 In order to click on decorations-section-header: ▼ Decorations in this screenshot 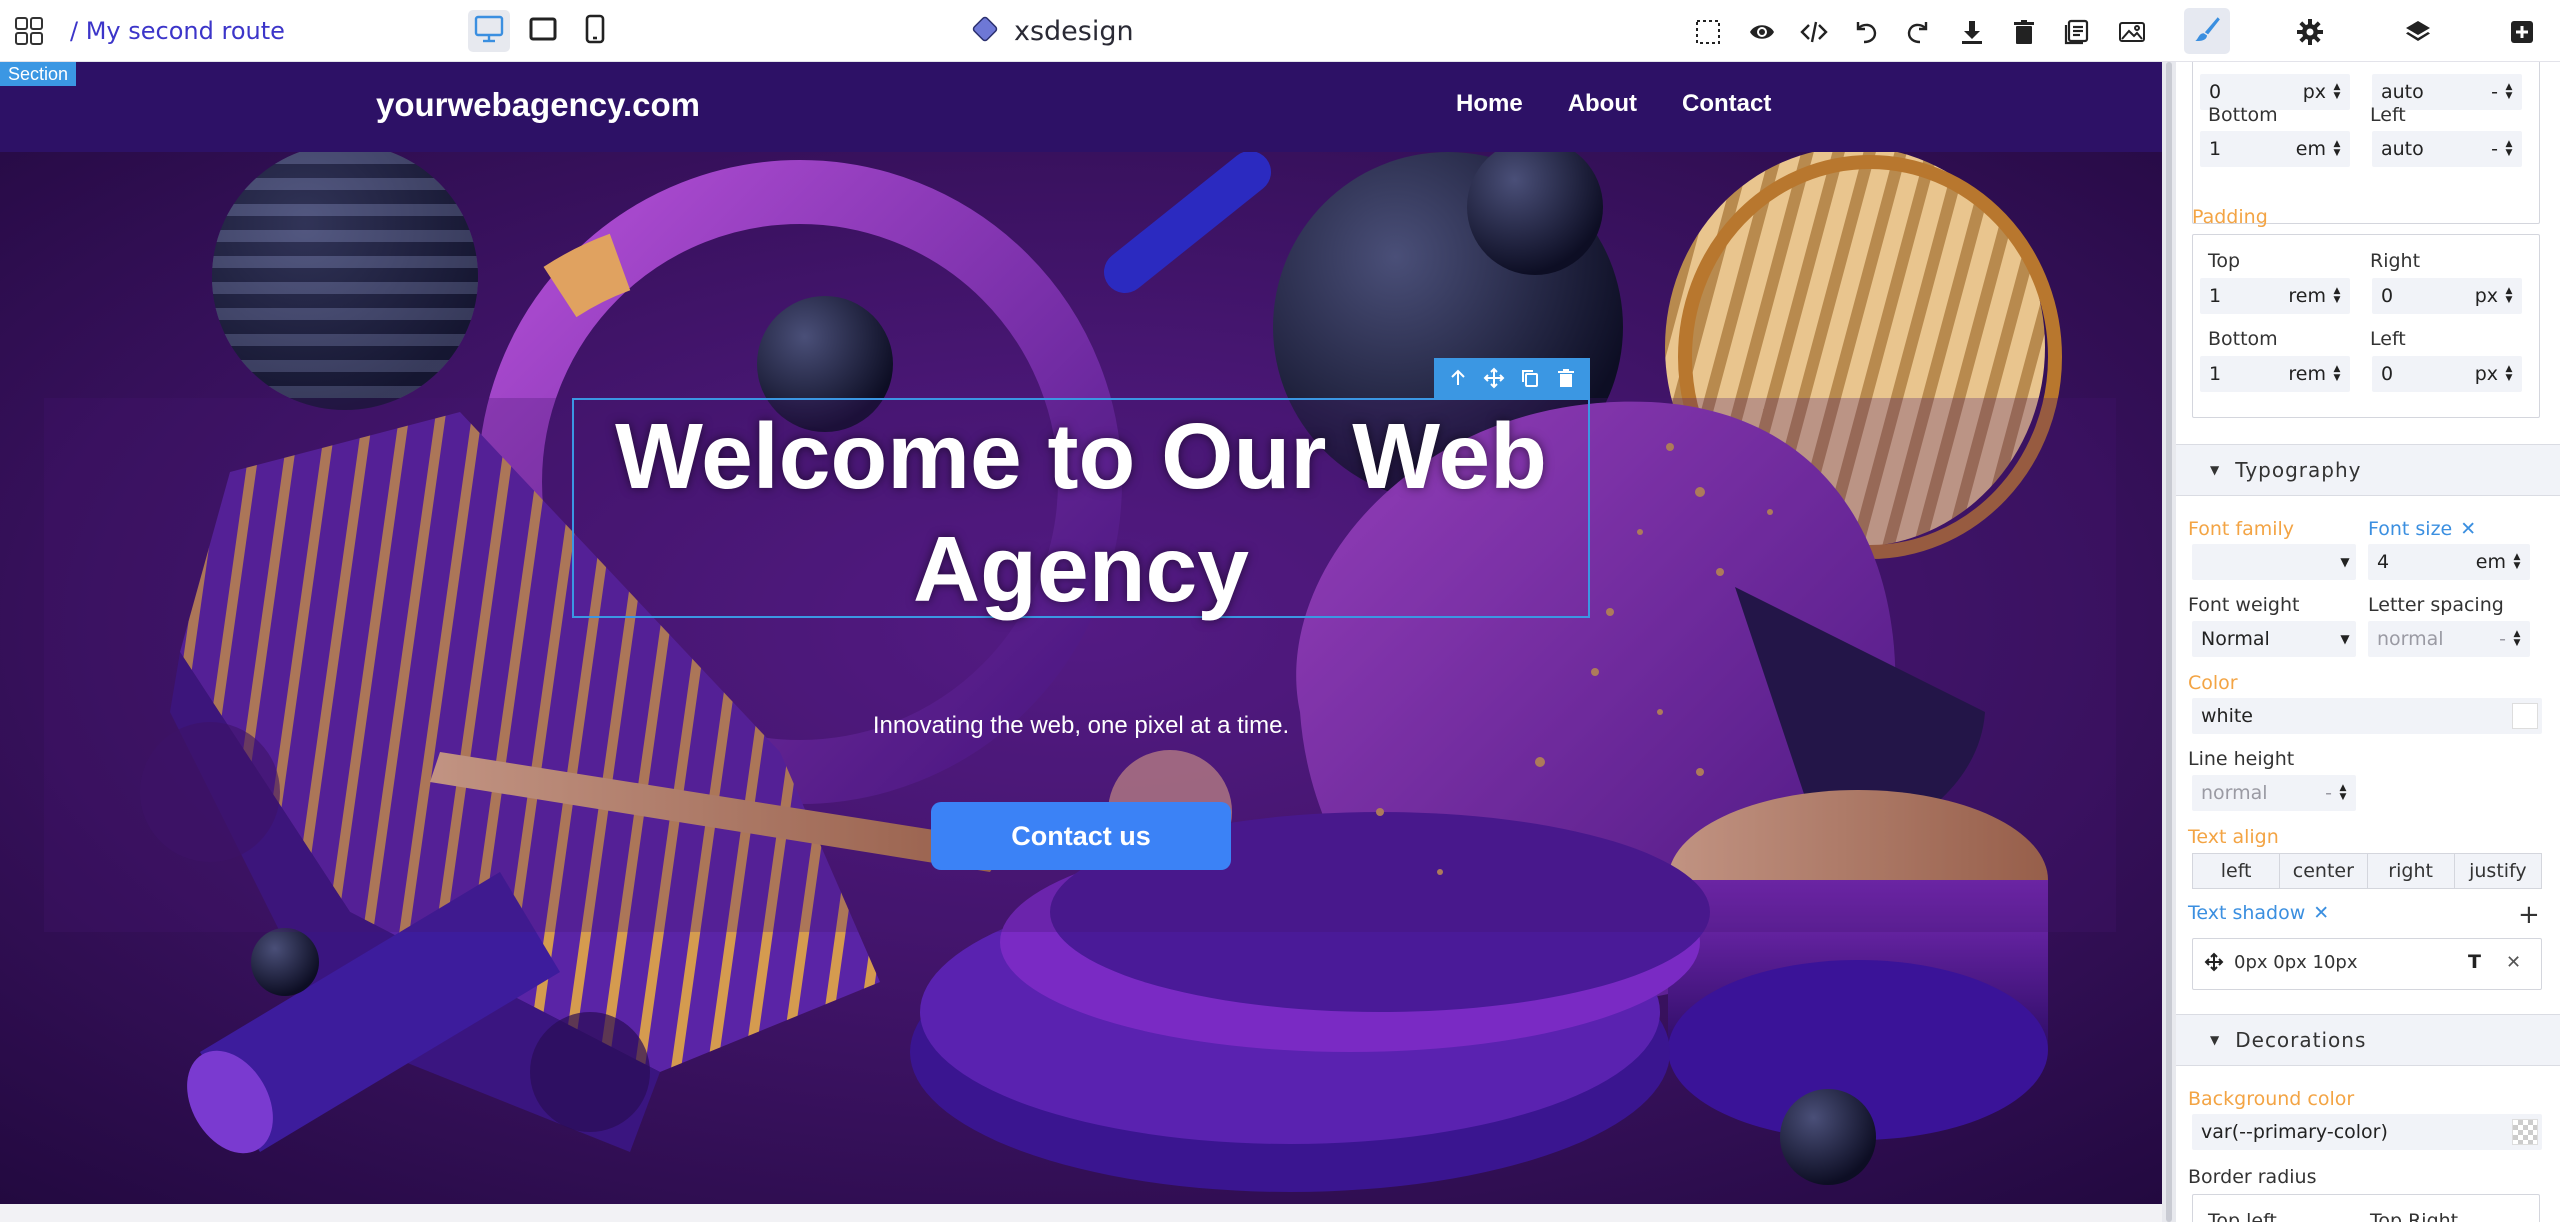, I will do `click(2368, 1040)`.